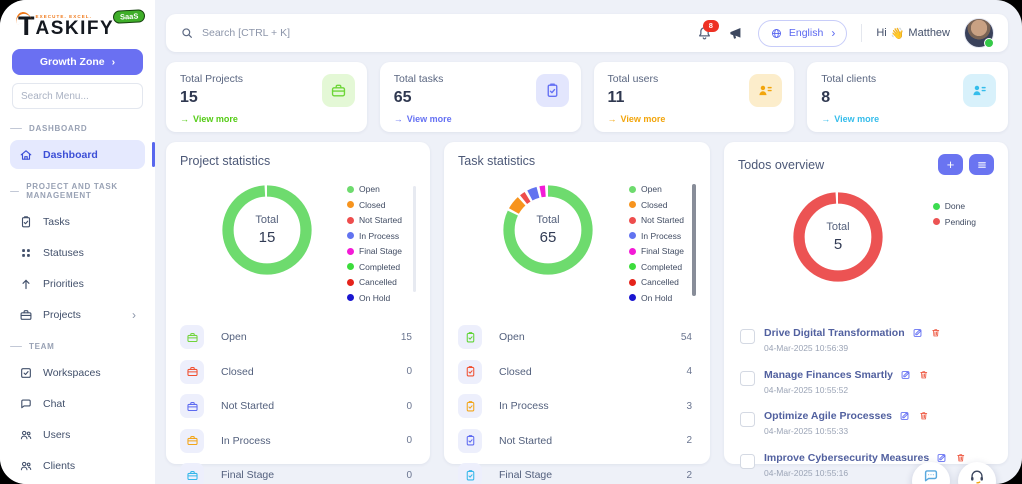  I want to click on sidebar-item-label: Clients, so click(59, 465).